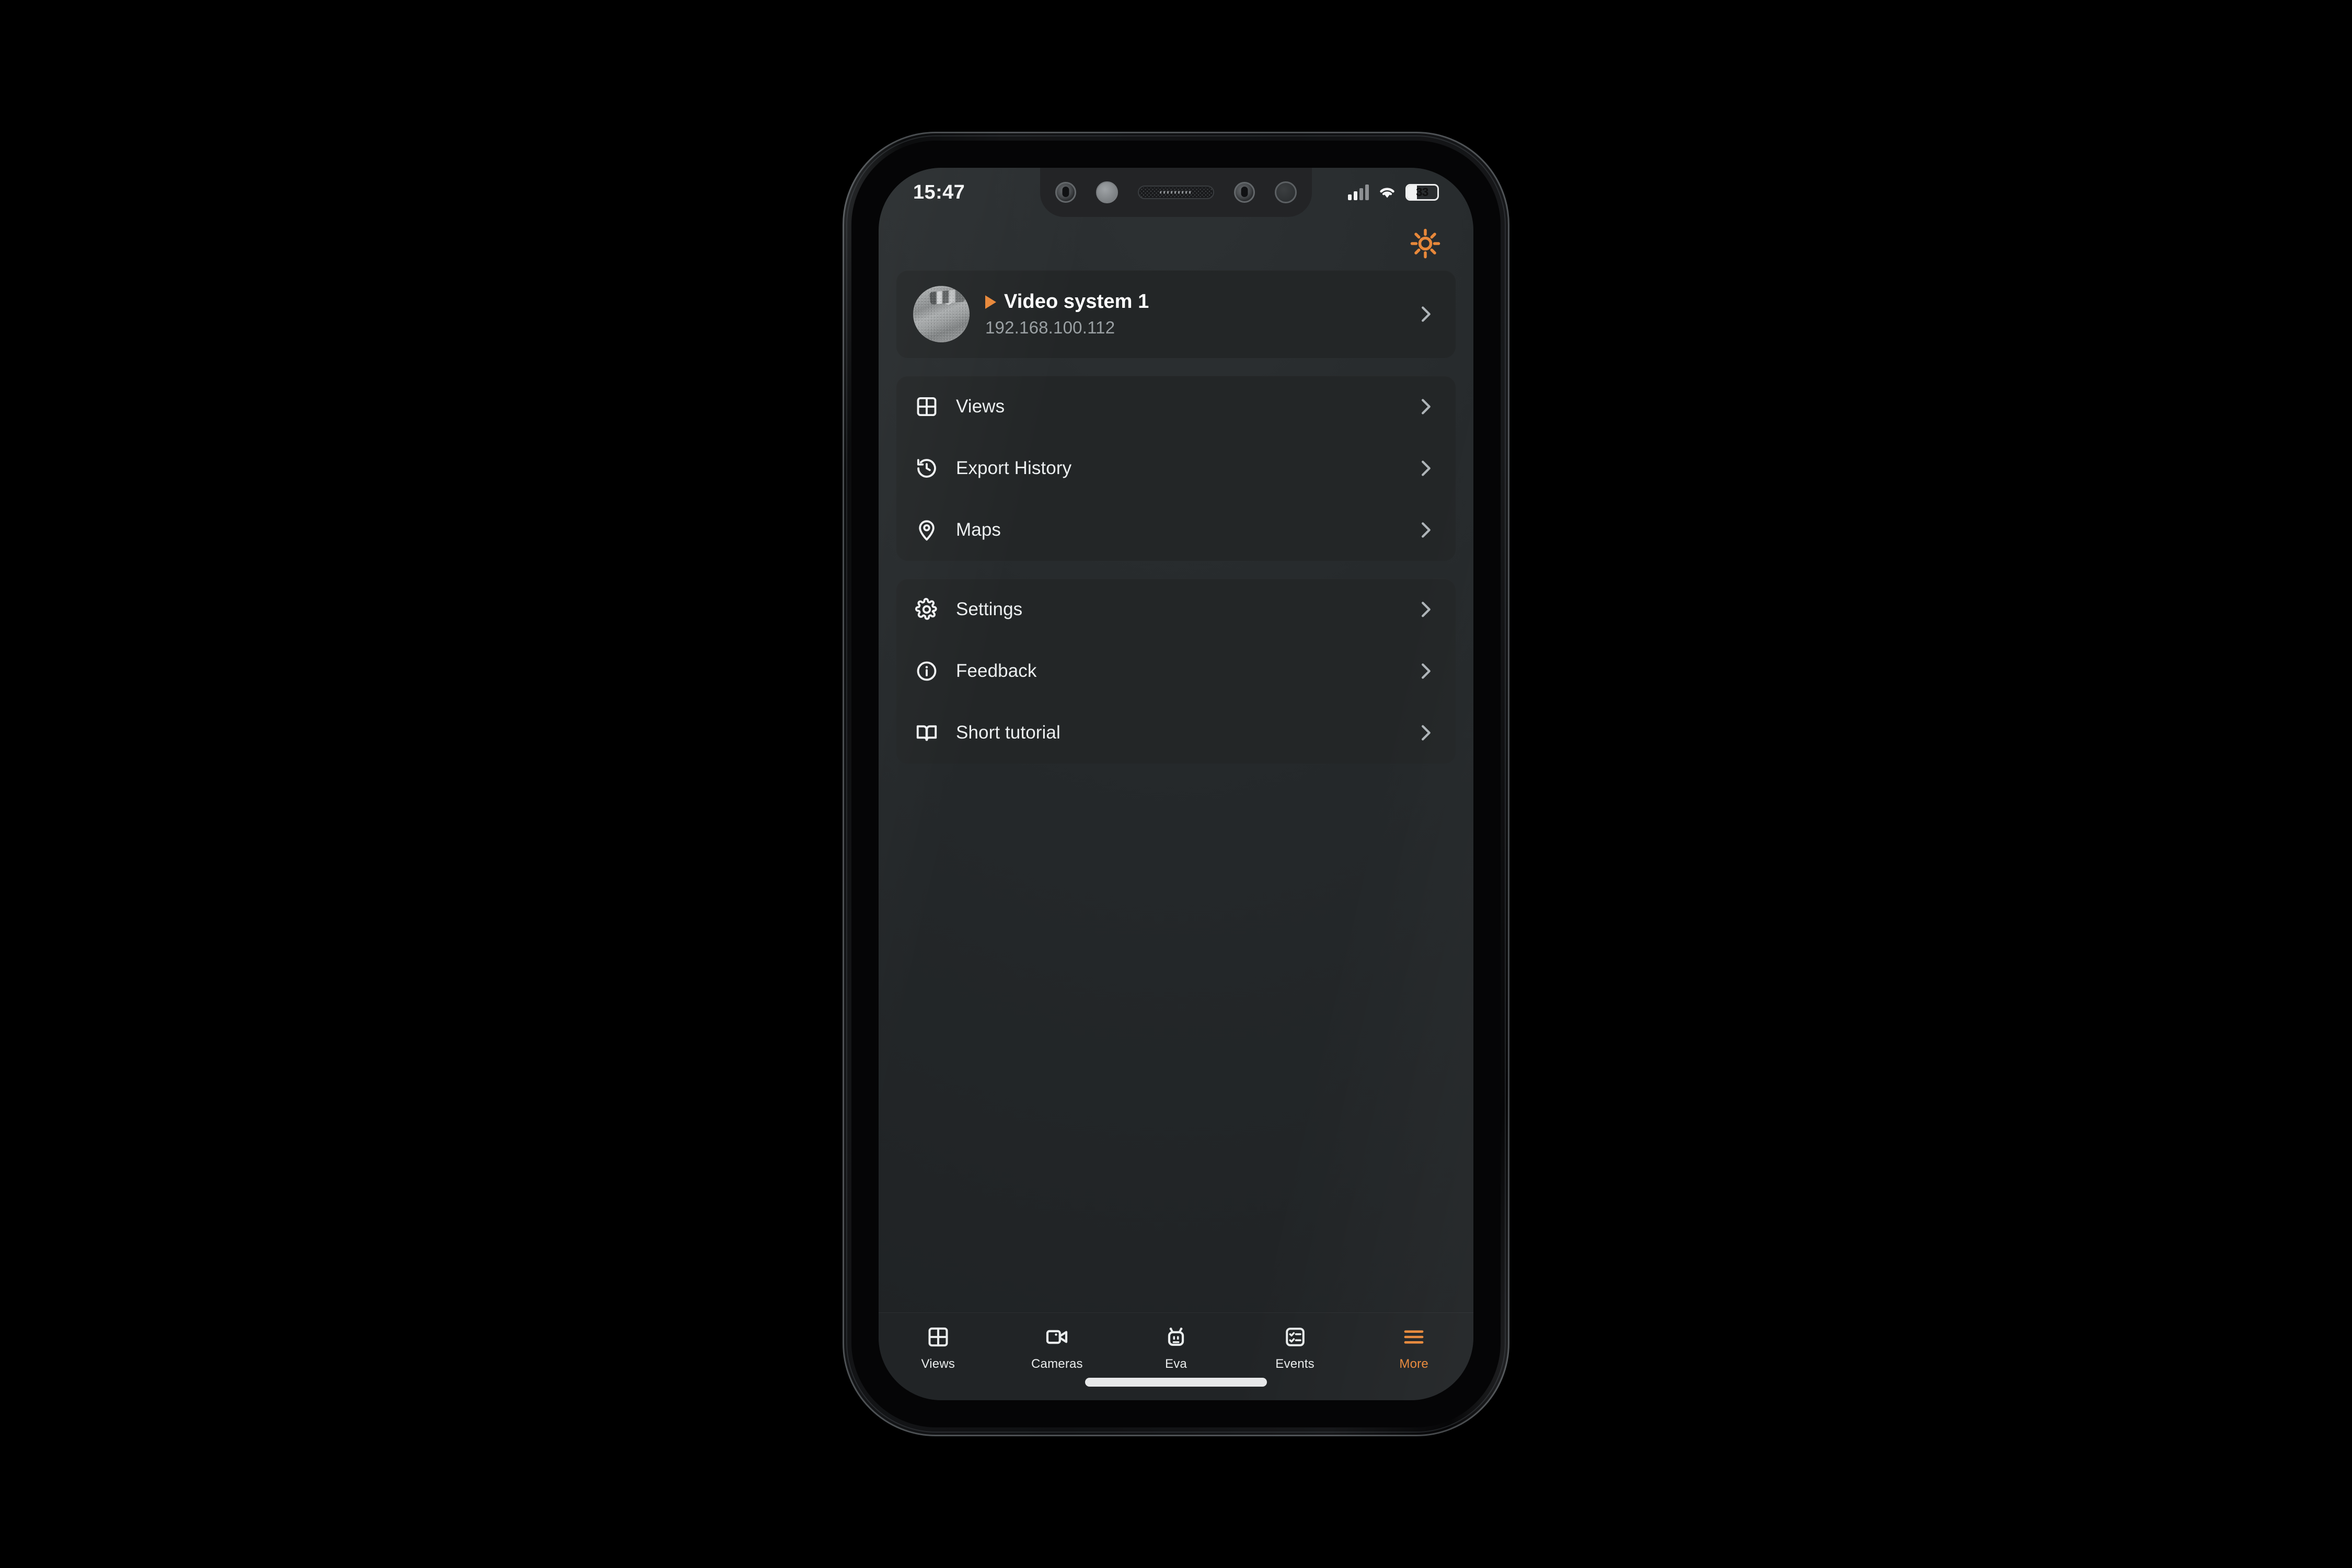  I want to click on ambient-light-sensor-icon, so click(1286, 192).